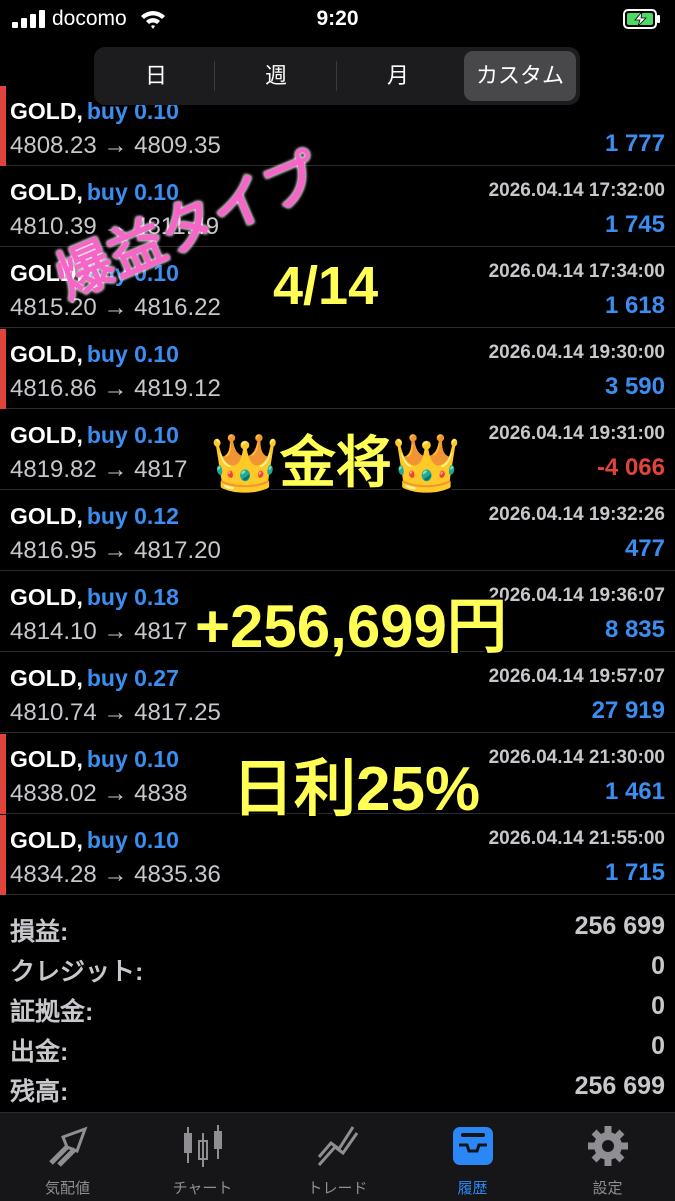 The image size is (675, 1201). Describe the element at coordinates (39, 932) in the screenshot. I see `summary-label: 損益:` at that location.